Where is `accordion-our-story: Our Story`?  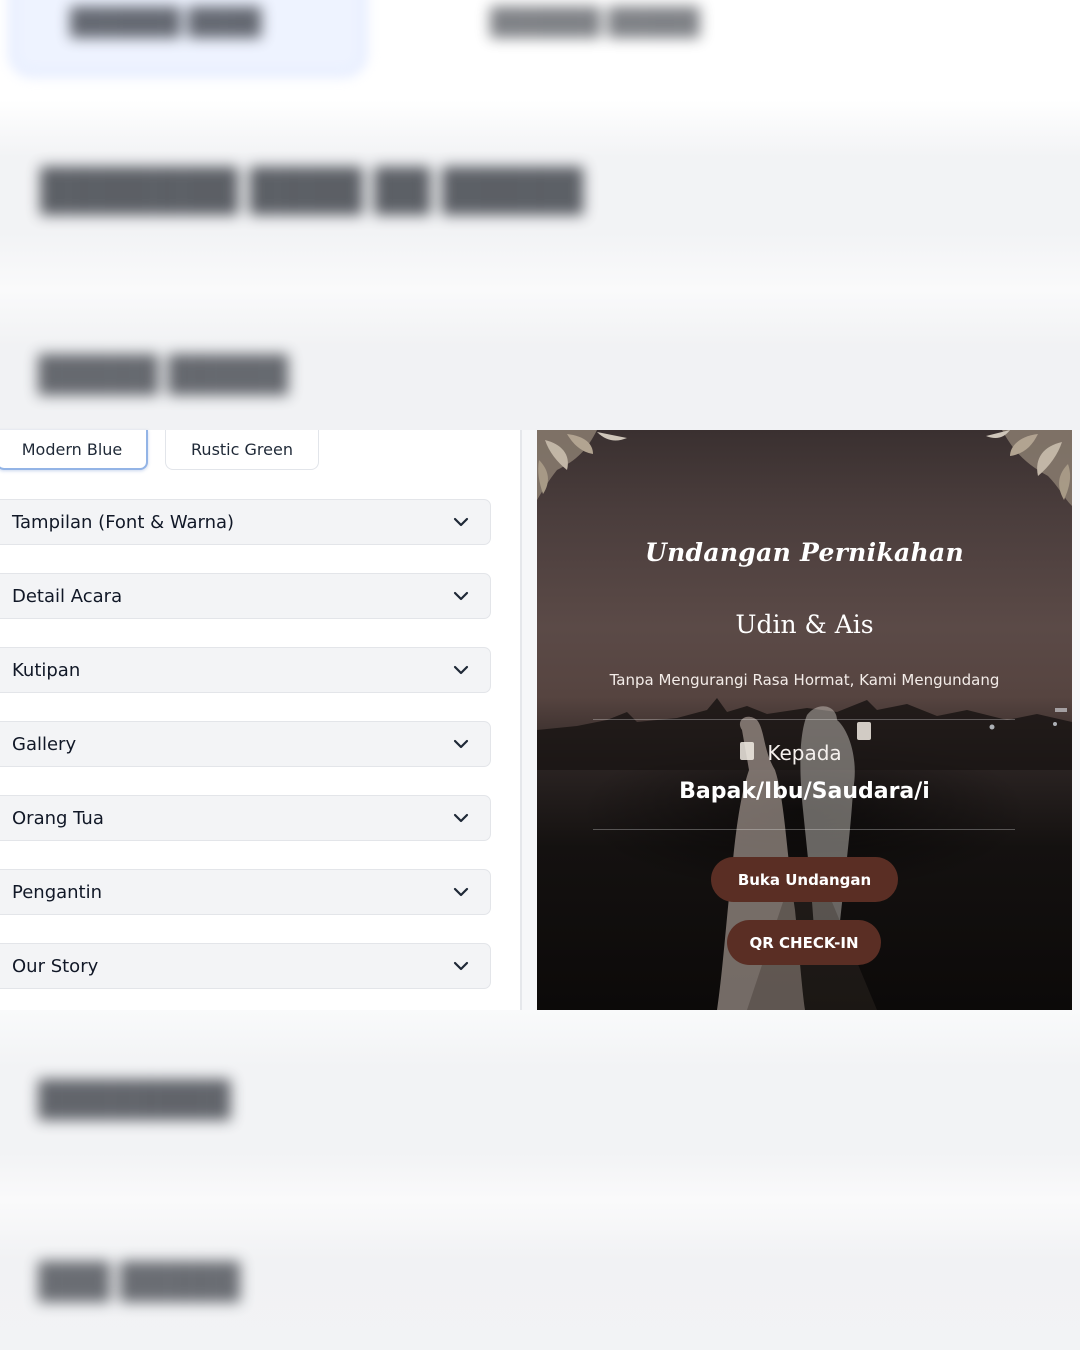
accordion-our-story: Our Story is located at coordinates (245, 966).